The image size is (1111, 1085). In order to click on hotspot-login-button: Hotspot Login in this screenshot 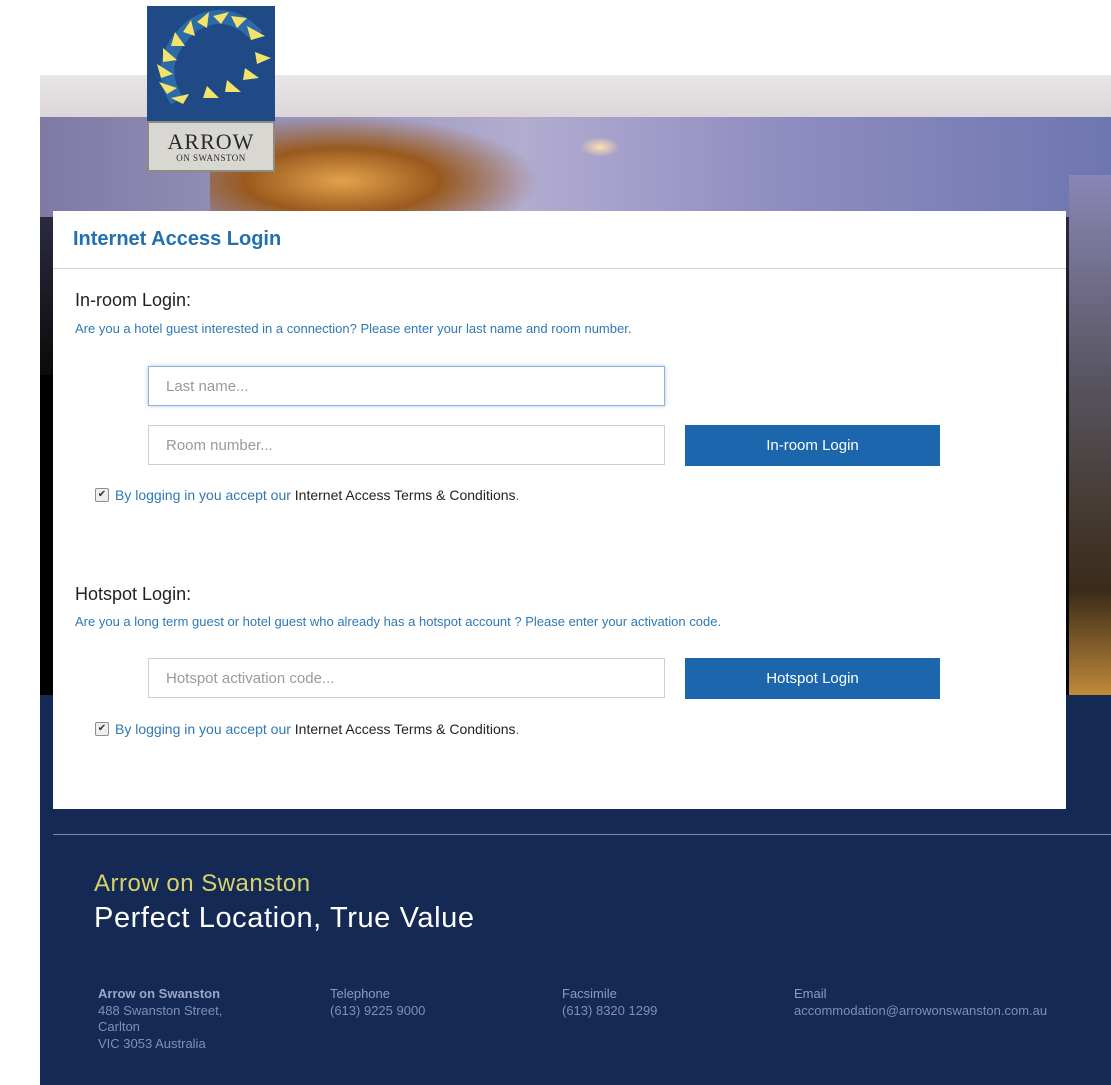, I will do `click(812, 678)`.